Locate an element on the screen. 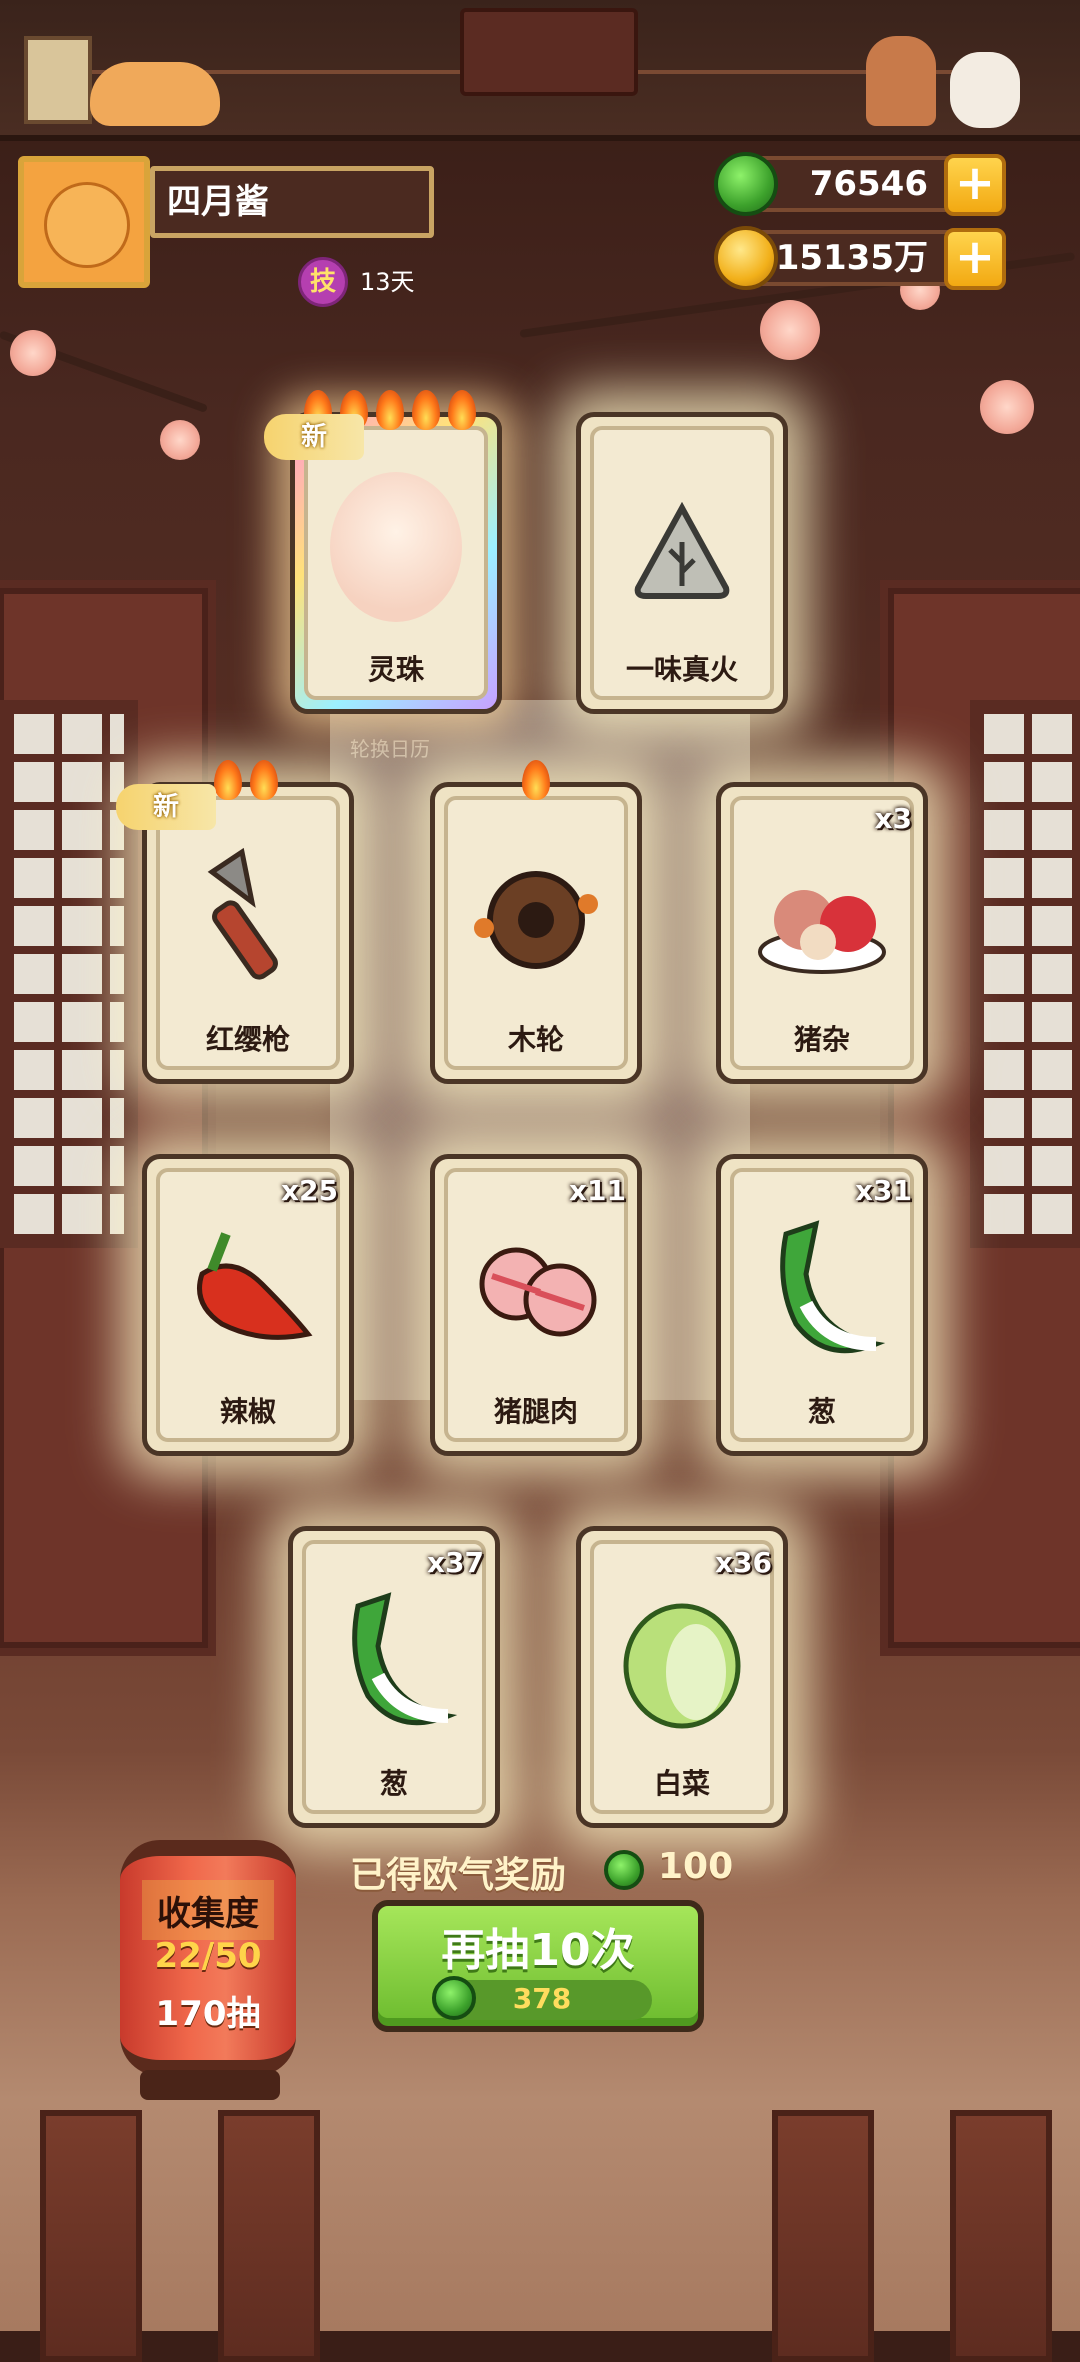 Image resolution: width=1080 pixels, height=2362 pixels. chili-pepper-icon is located at coordinates (248, 1289).